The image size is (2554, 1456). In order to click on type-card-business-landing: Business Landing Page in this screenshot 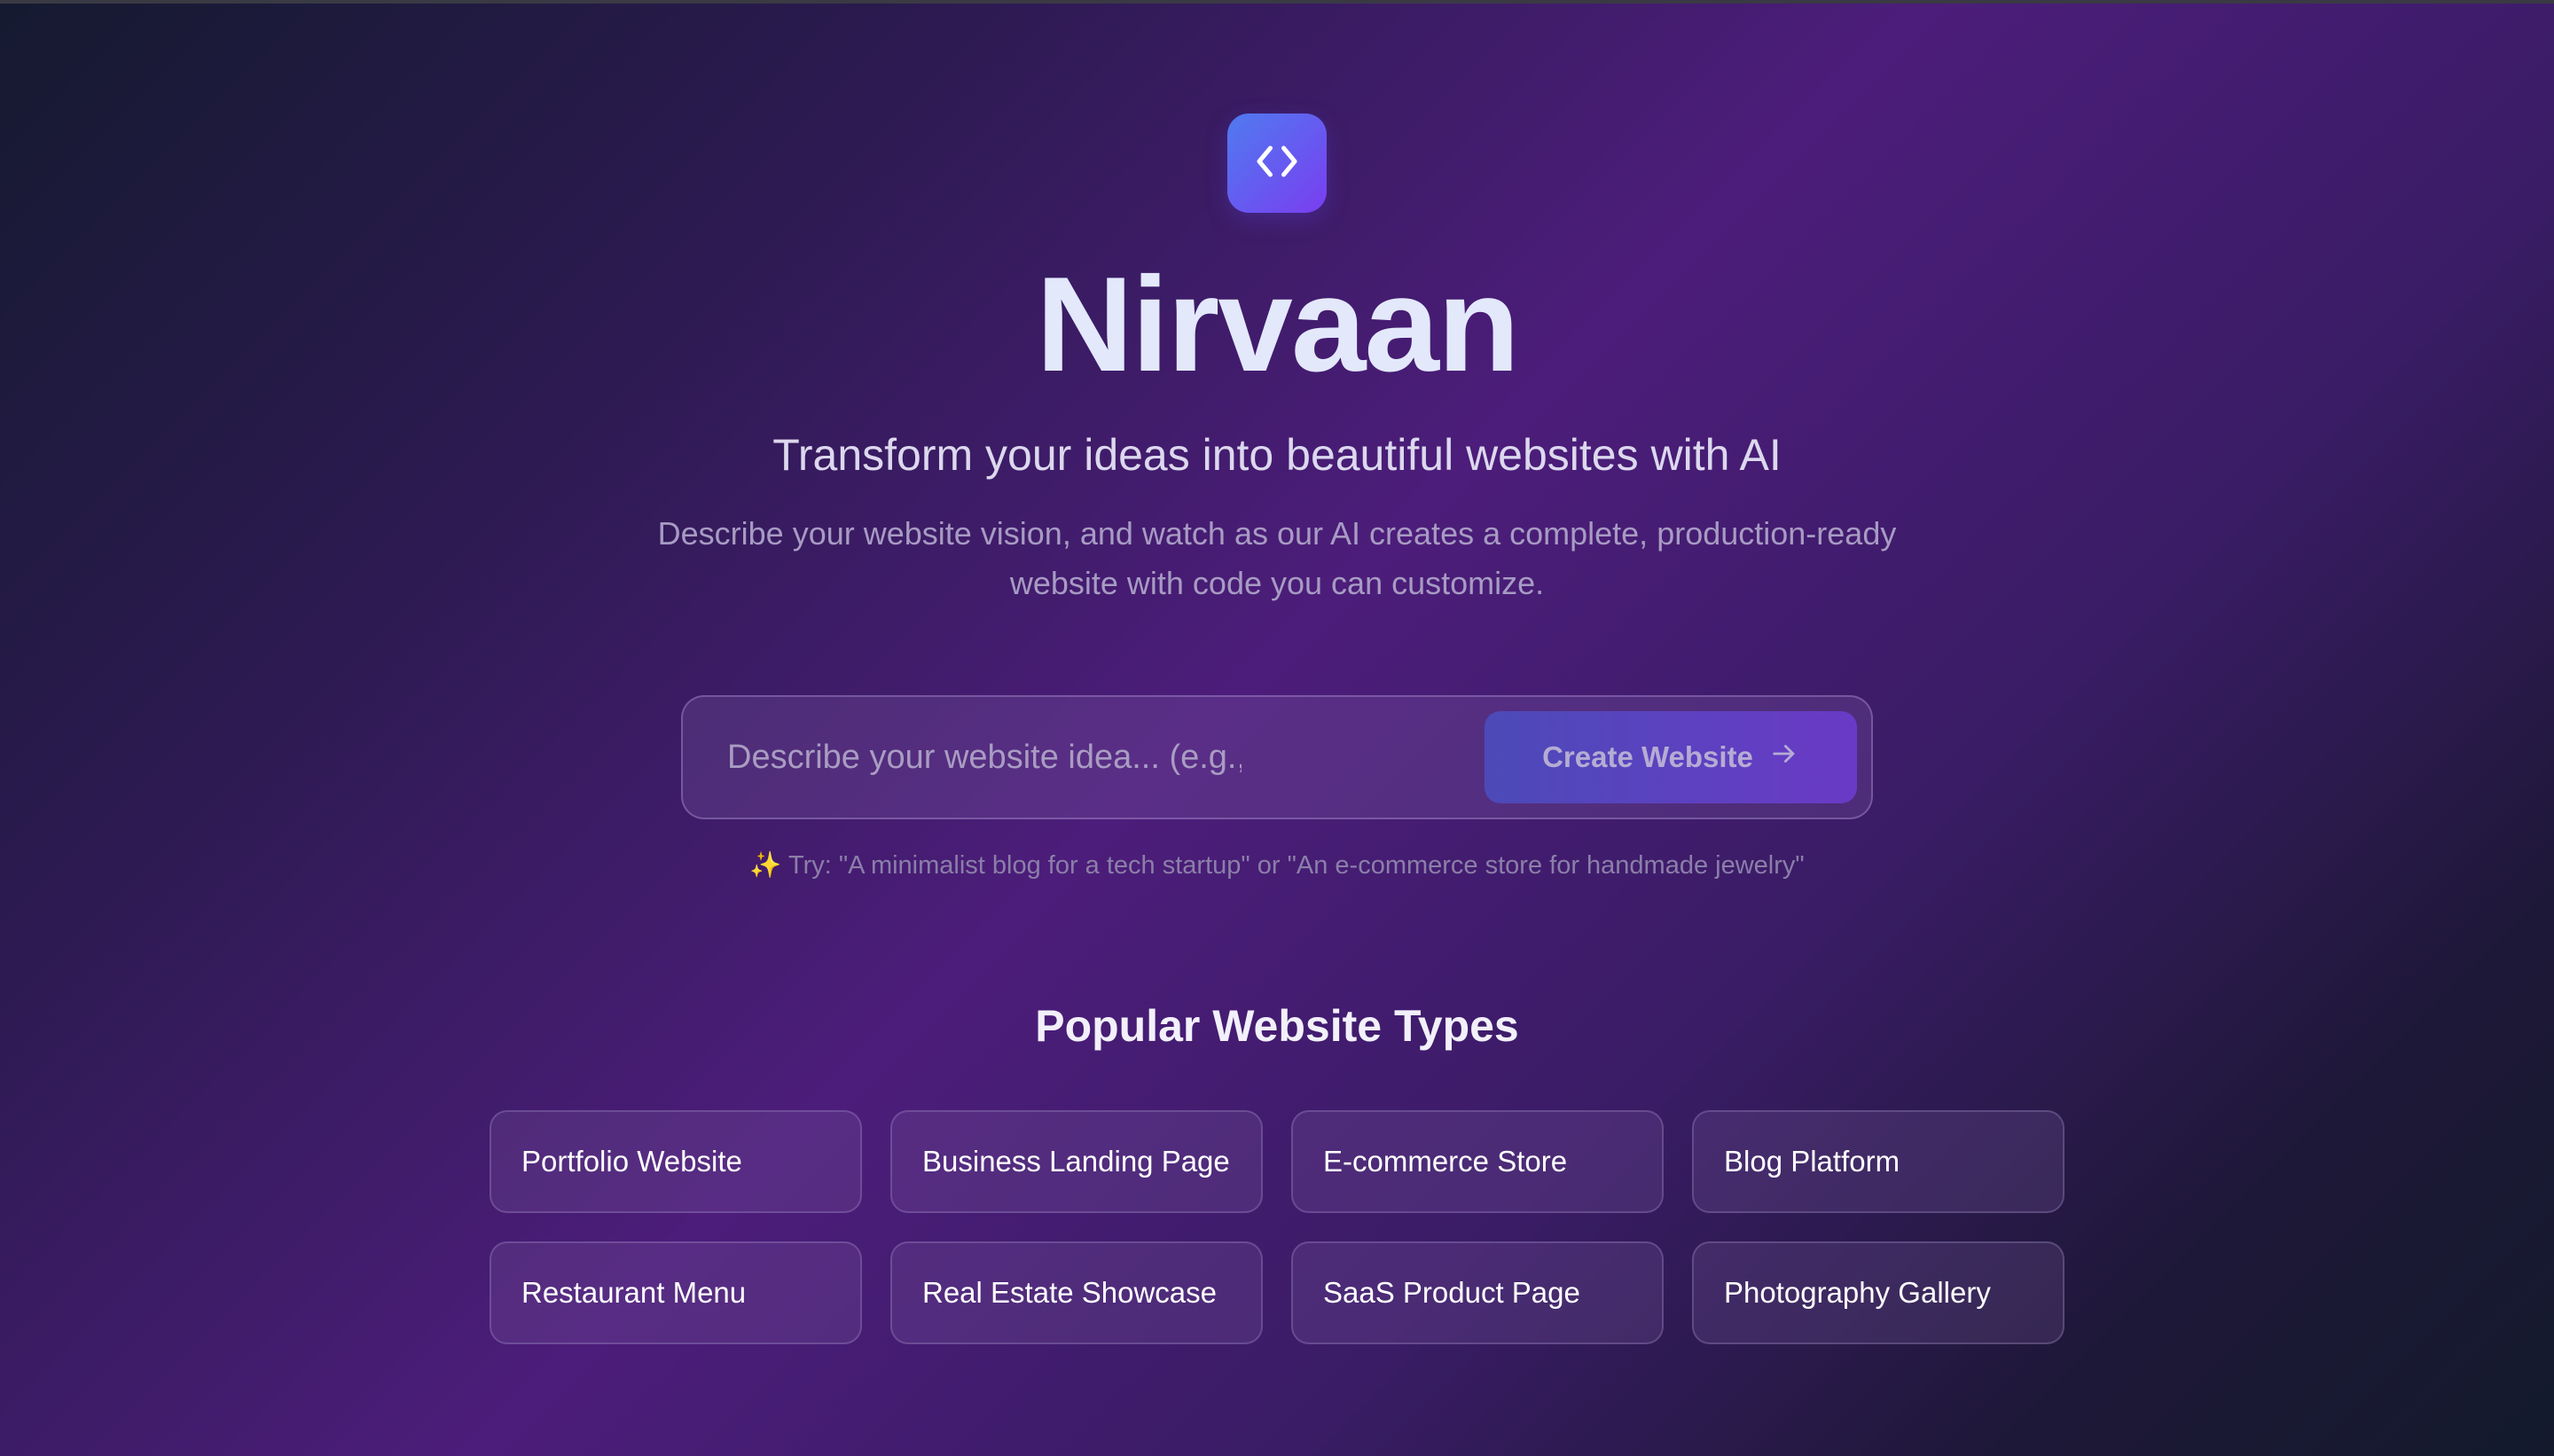, I will do `click(1076, 1161)`.